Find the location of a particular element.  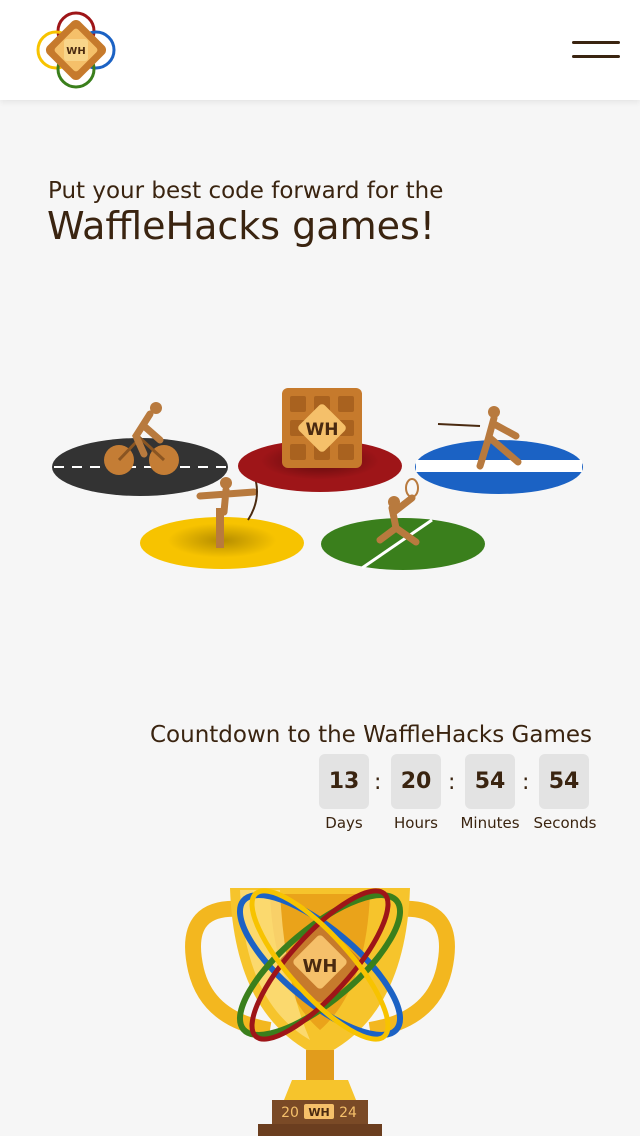

waffle-logo-text: WH is located at coordinates (322, 430).